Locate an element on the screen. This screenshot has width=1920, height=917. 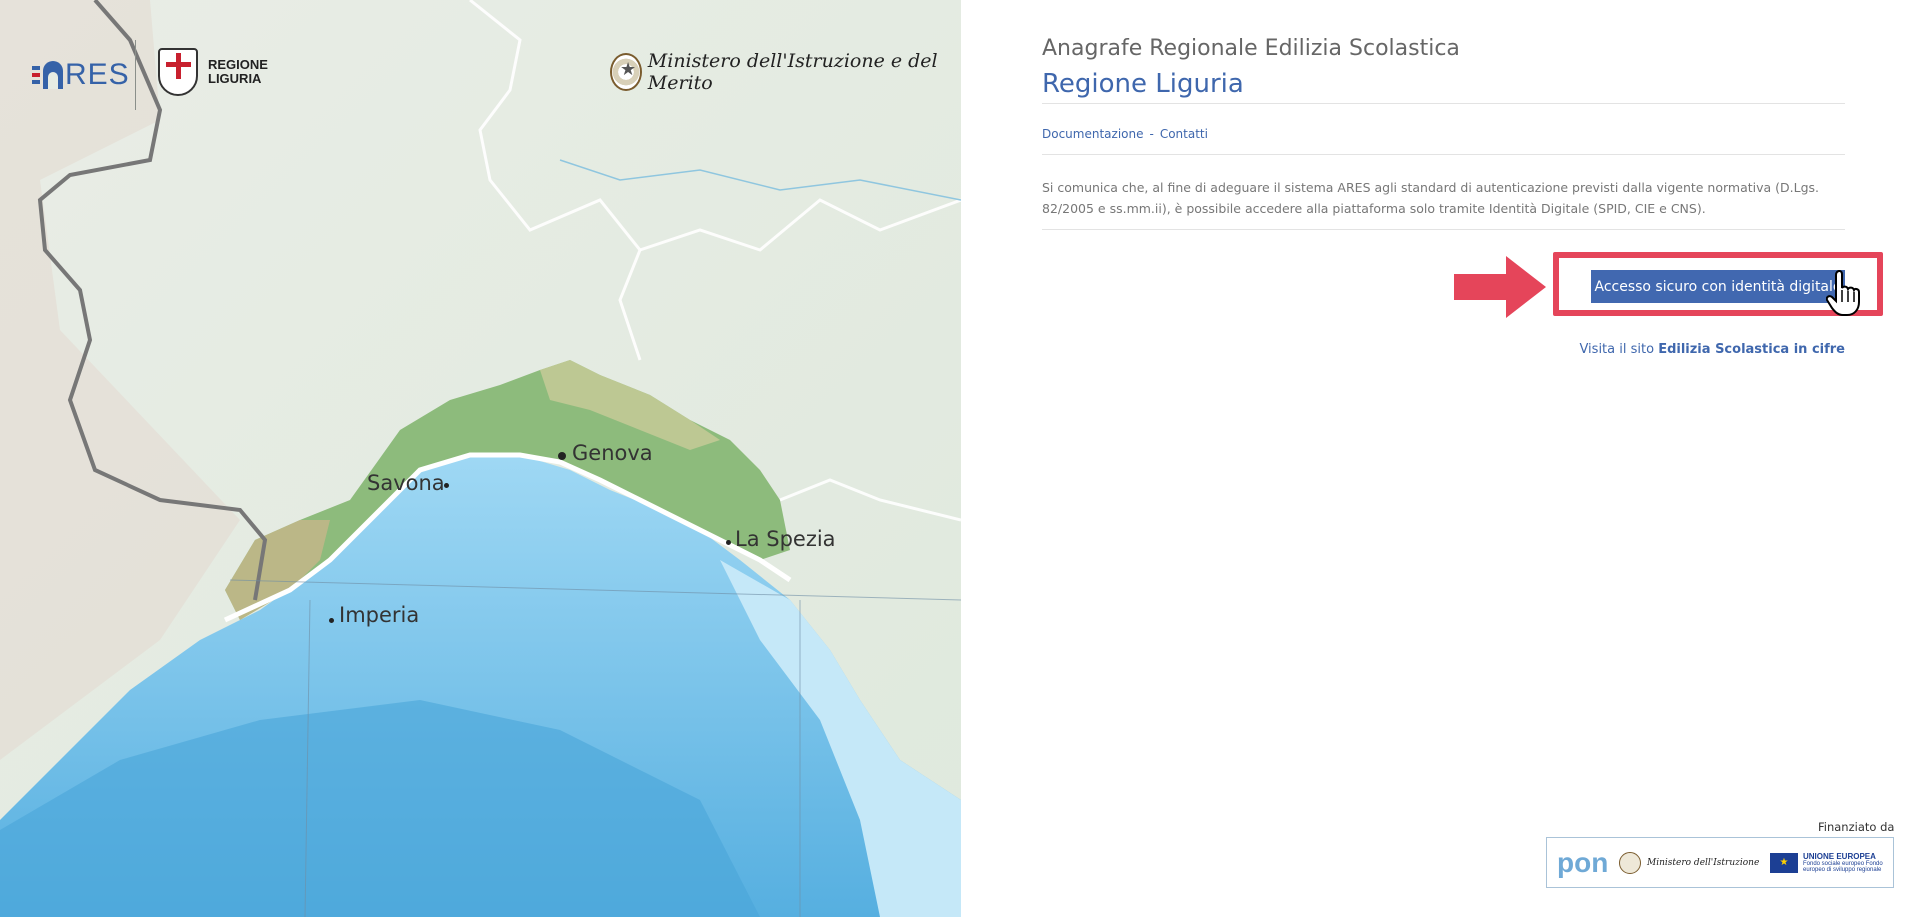
spid-login-button: Accesso sicuro con identità digitale is located at coordinates (1718, 286).